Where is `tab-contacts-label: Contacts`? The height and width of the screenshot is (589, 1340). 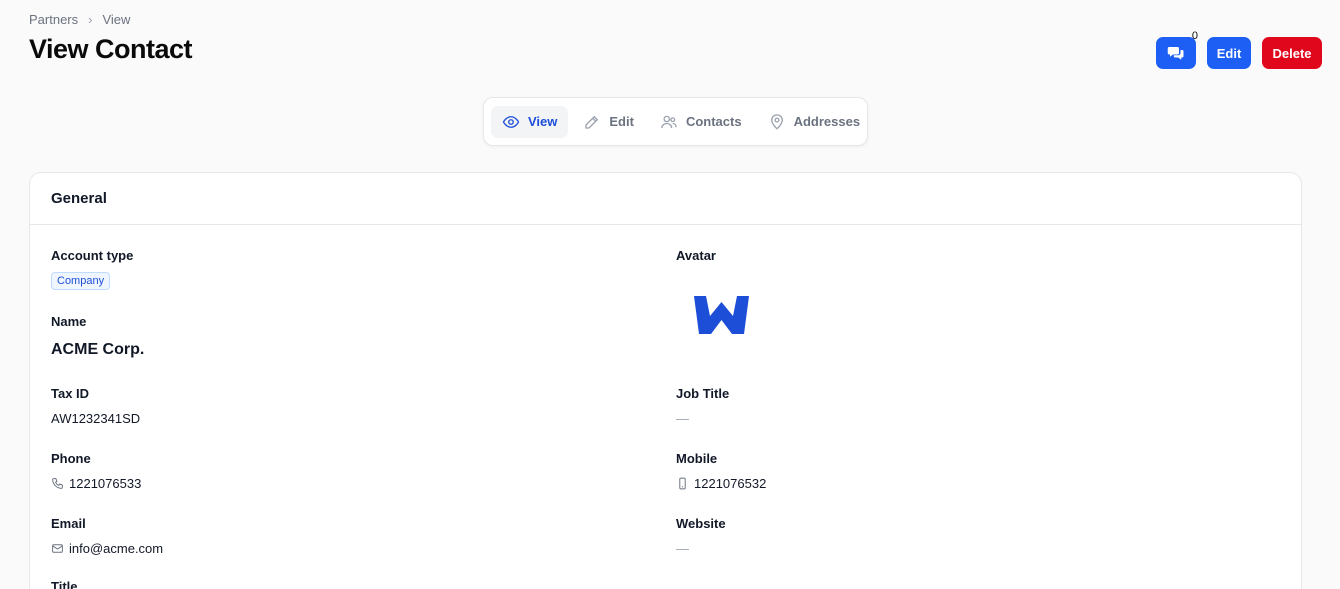 tab-contacts-label: Contacts is located at coordinates (713, 121).